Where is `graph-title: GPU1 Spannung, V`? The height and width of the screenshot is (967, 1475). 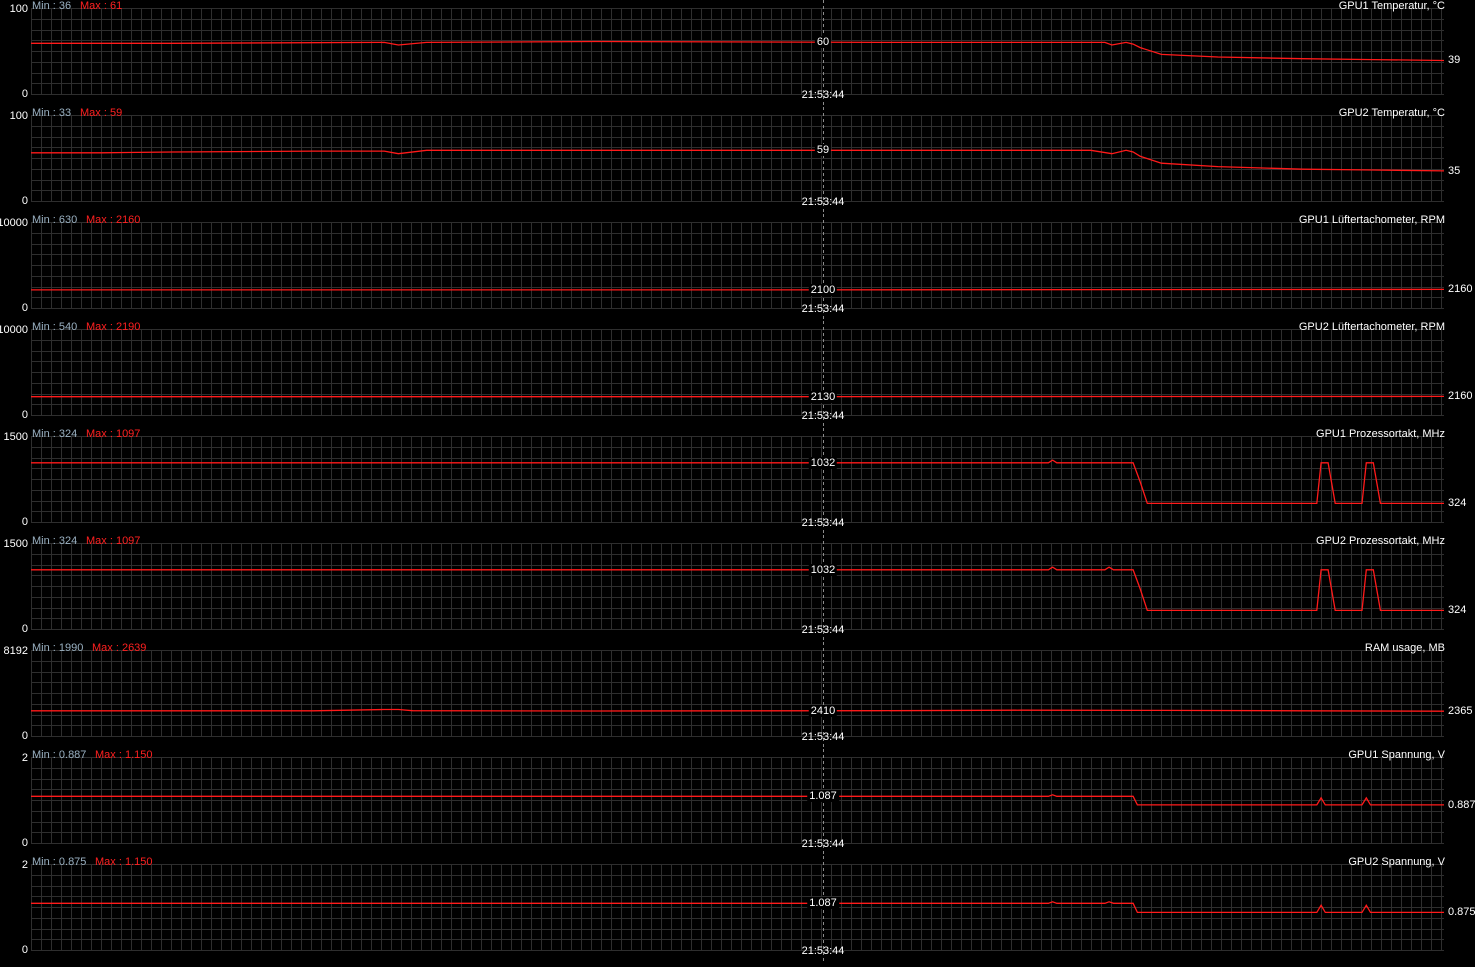 graph-title: GPU1 Spannung, V is located at coordinates (1396, 755).